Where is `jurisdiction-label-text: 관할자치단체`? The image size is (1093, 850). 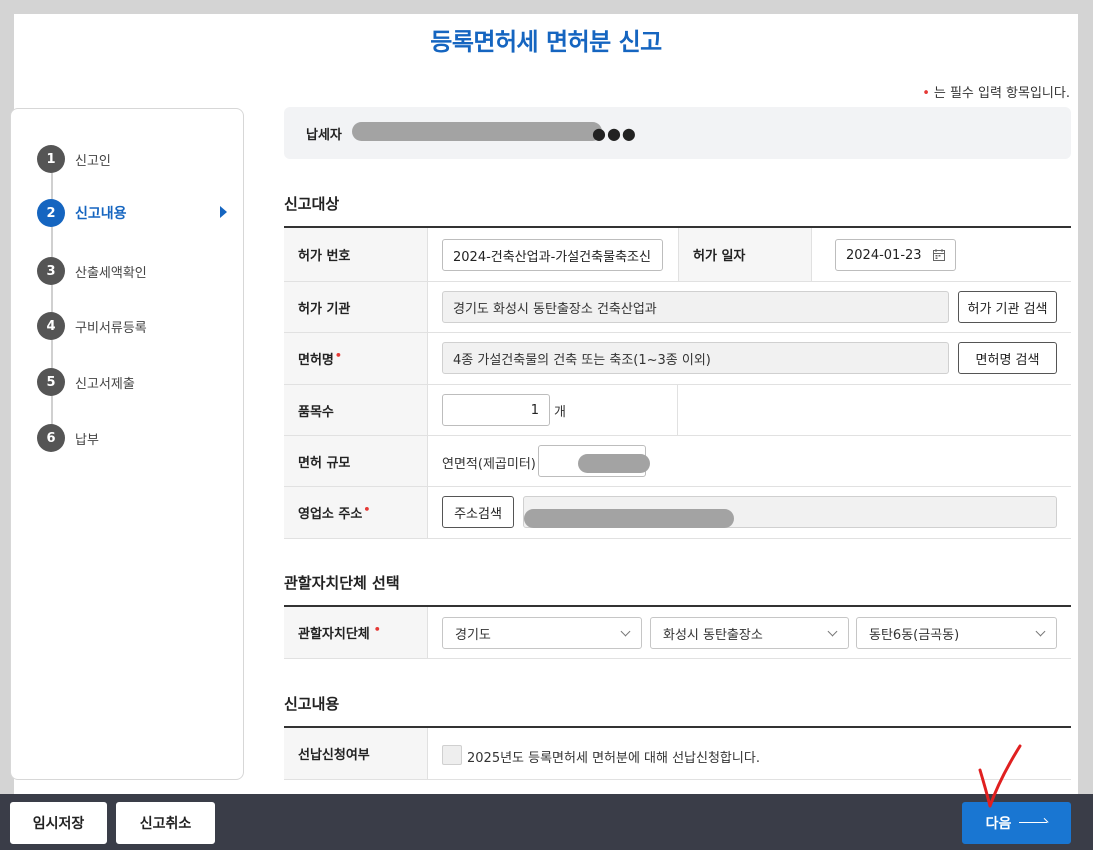 jurisdiction-label-text: 관할자치단체 is located at coordinates (334, 634).